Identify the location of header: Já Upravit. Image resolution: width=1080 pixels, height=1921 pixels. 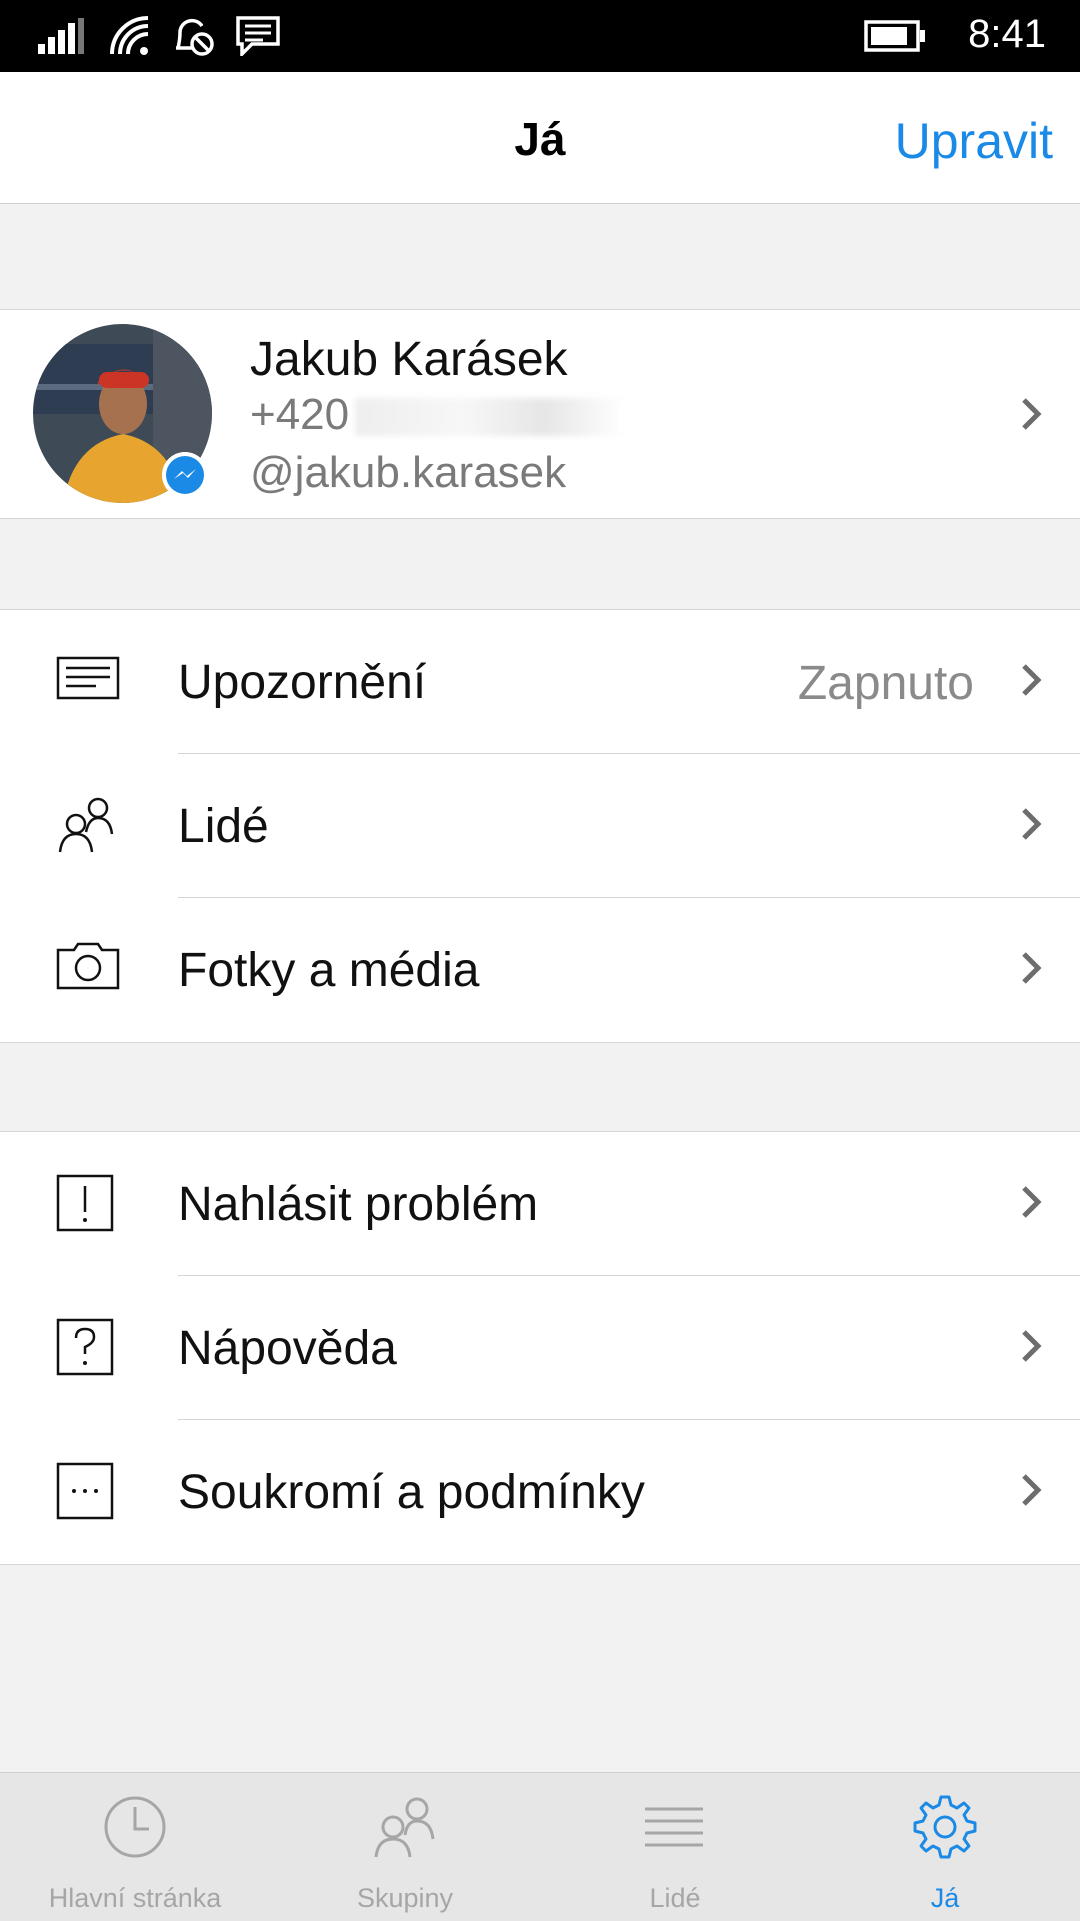
(540, 138).